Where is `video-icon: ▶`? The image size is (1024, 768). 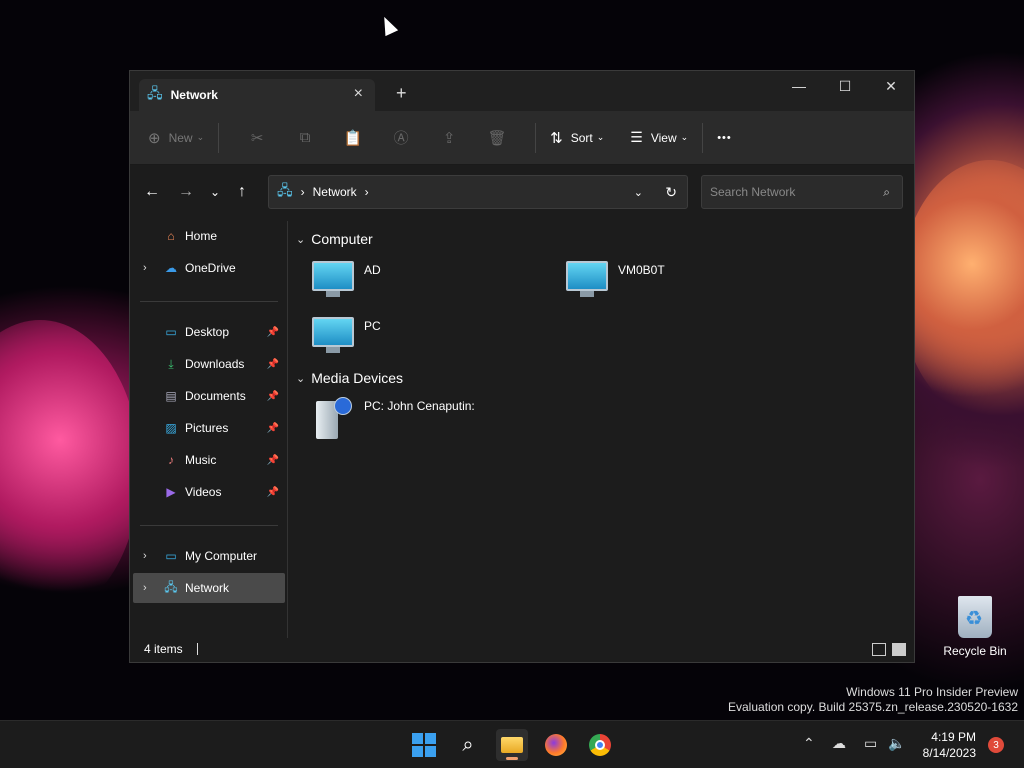
video-icon: ▶ is located at coordinates (171, 492).